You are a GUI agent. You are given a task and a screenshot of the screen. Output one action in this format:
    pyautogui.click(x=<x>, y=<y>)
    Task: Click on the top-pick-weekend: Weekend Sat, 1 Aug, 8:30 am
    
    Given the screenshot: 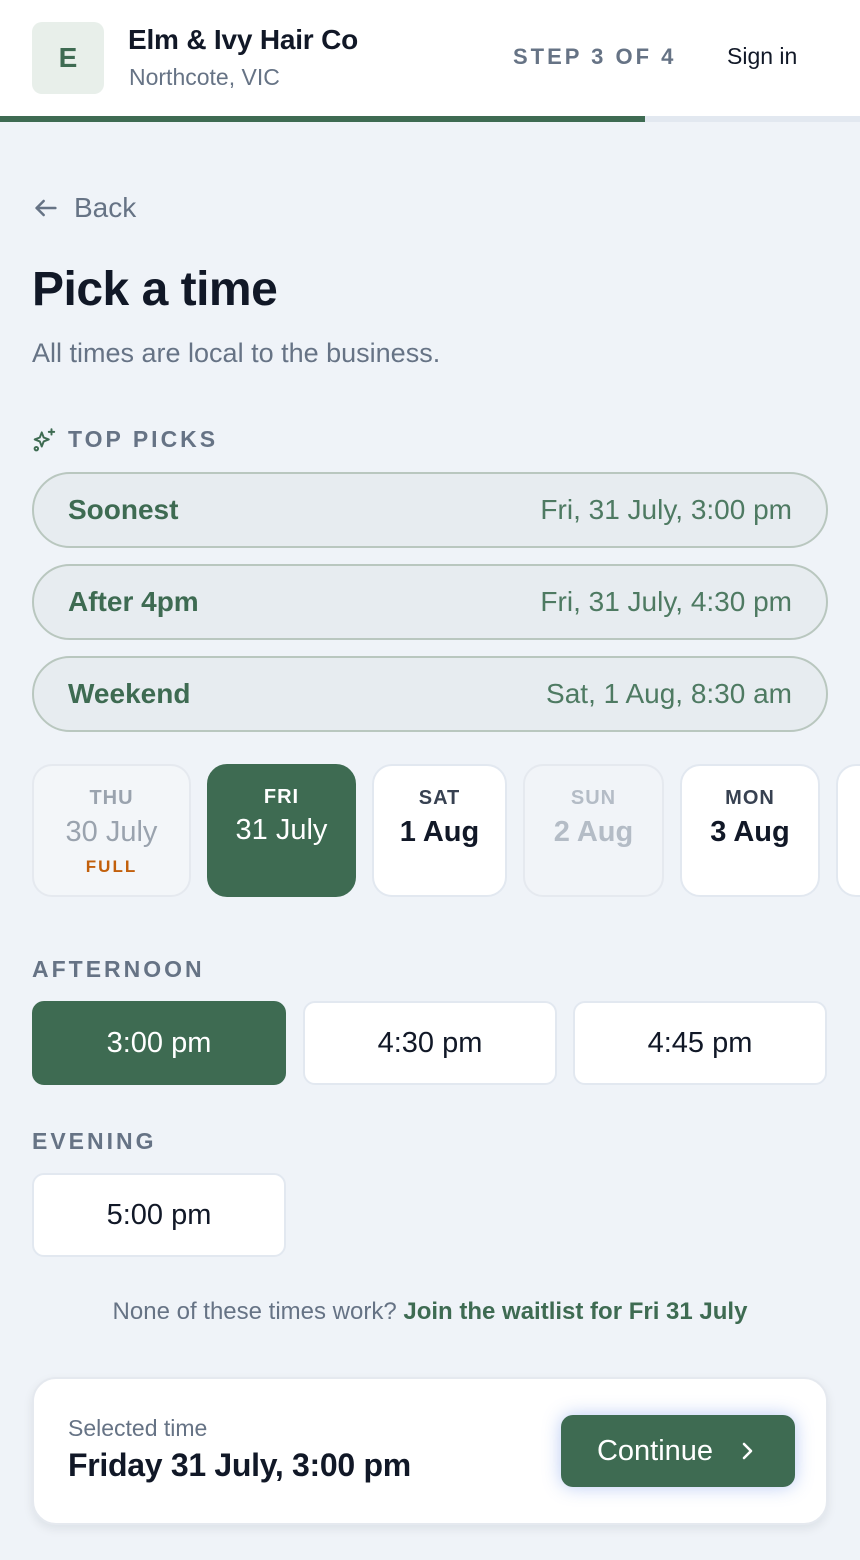 What is the action you would take?
    pyautogui.click(x=430, y=694)
    